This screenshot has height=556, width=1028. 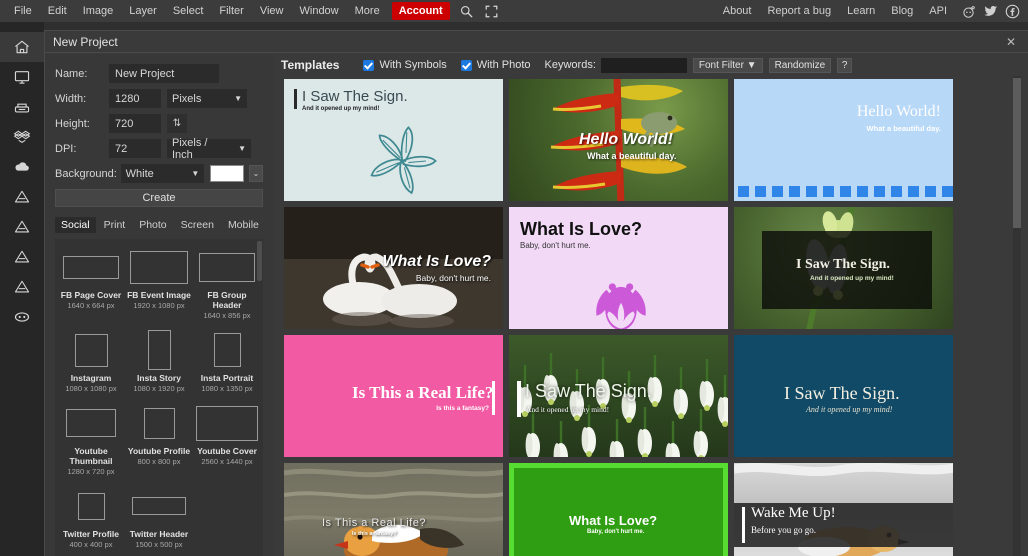 What do you see at coordinates (22, 137) in the screenshot?
I see `rail-item-dropbox-icon` at bounding box center [22, 137].